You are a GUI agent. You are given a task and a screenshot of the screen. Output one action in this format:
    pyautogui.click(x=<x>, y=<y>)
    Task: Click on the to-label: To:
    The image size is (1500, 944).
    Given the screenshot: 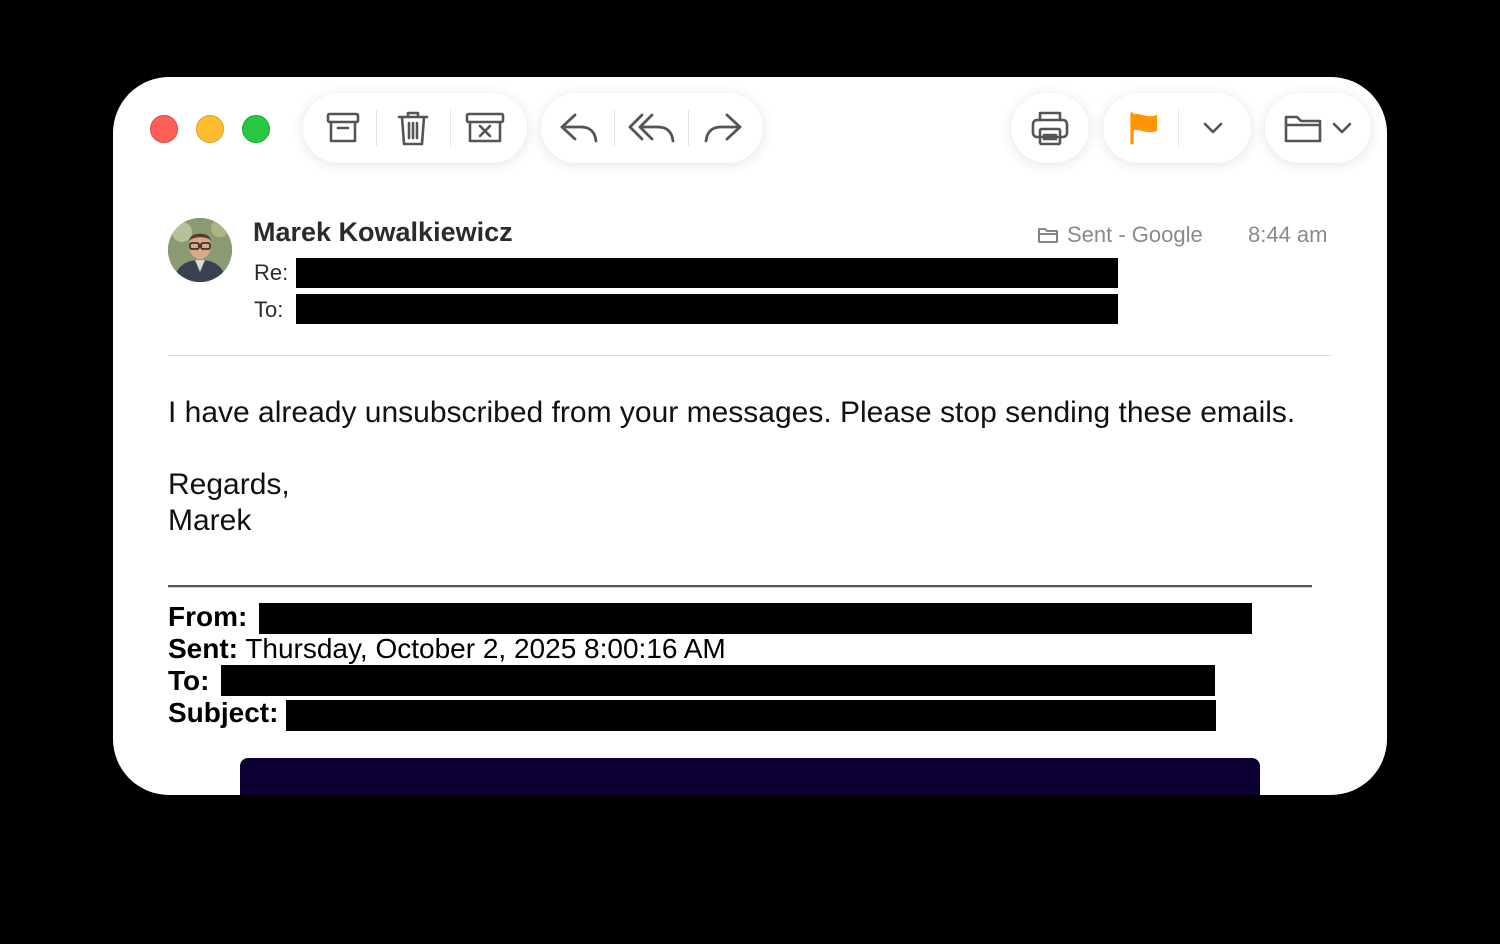 What is the action you would take?
    pyautogui.click(x=269, y=309)
    